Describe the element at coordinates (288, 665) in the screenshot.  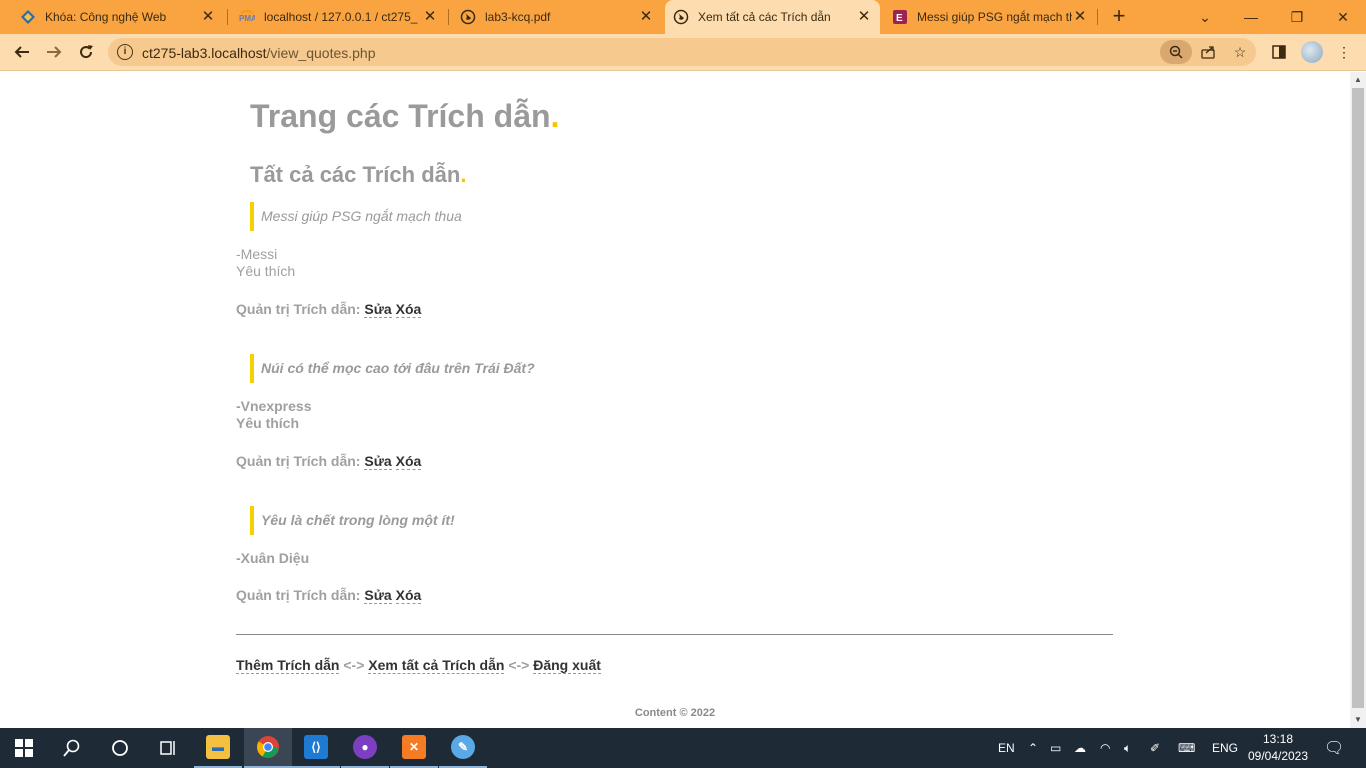
I see `add-quote-link: Thêm Trích dẫn` at that location.